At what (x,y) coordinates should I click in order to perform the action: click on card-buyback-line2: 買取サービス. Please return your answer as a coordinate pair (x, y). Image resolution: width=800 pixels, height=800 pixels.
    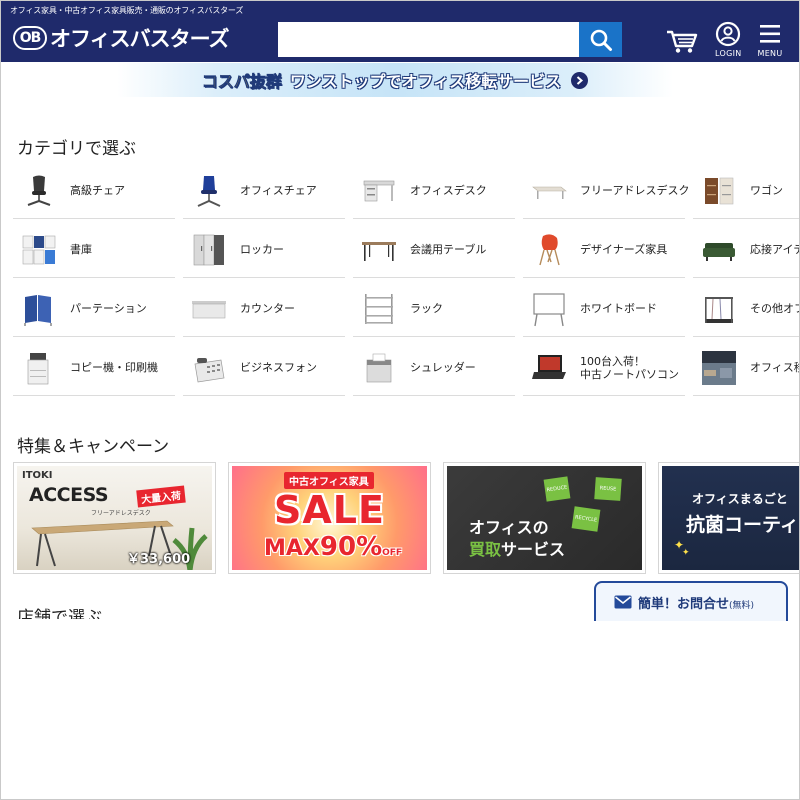
    Looking at the image, I should click on (517, 549).